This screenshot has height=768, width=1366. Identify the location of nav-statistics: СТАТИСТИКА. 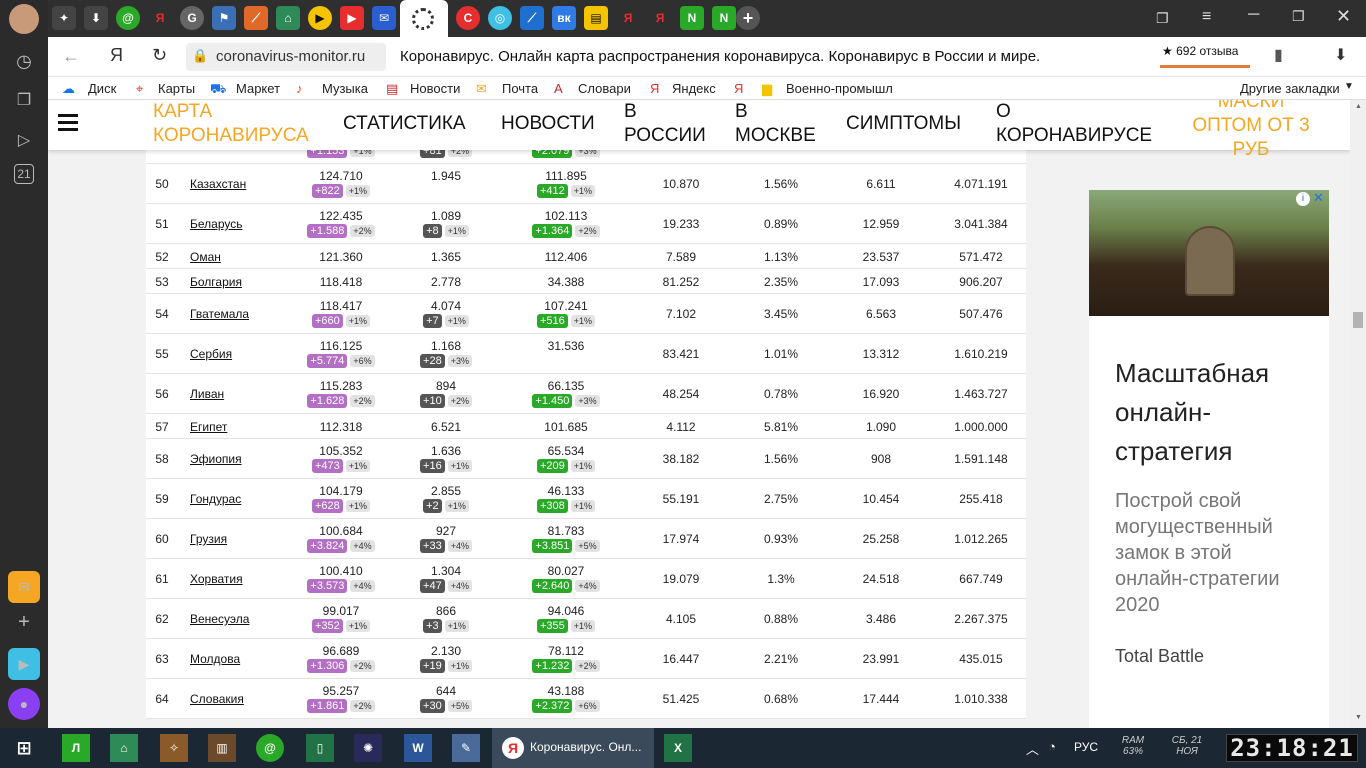
(404, 124).